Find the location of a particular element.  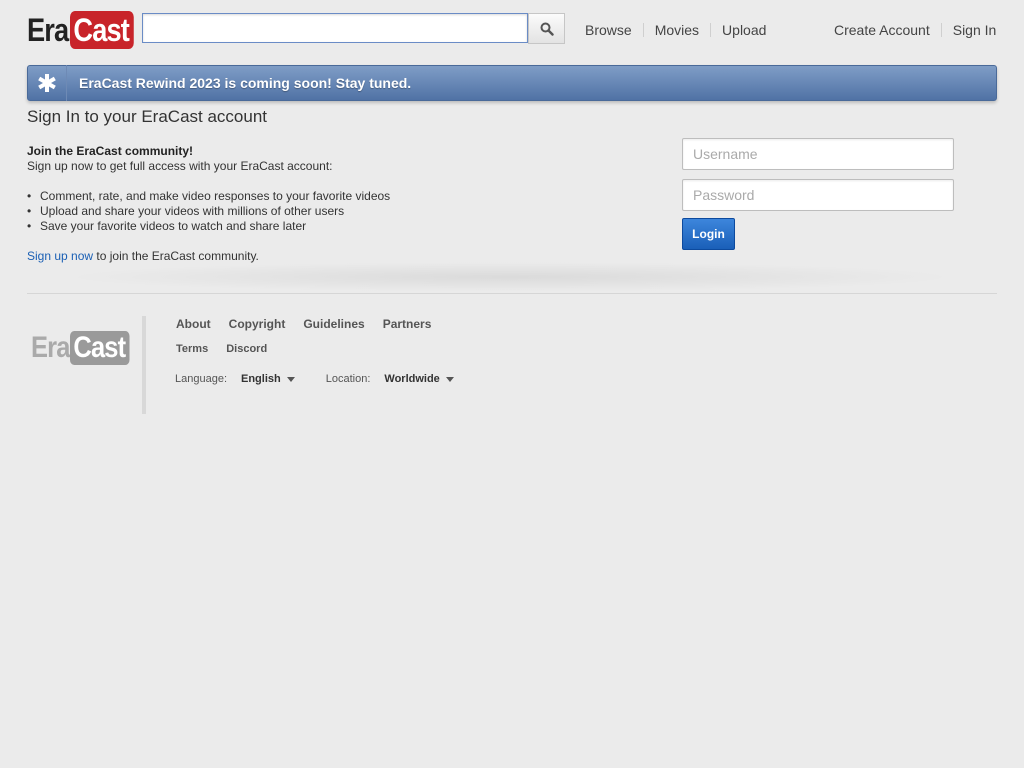

banner-divider is located at coordinates (66, 83).